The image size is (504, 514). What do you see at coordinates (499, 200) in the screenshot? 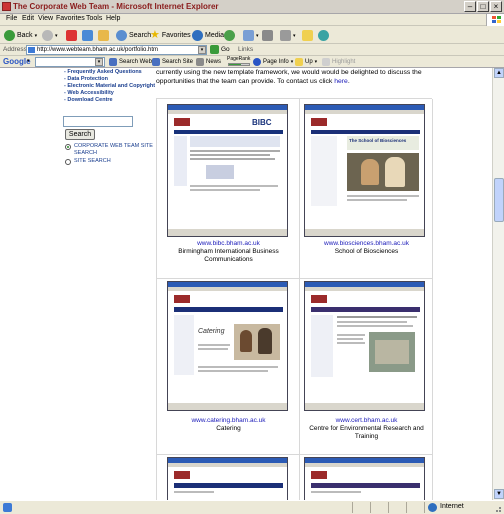
I see `scroll-thumb` at bounding box center [499, 200].